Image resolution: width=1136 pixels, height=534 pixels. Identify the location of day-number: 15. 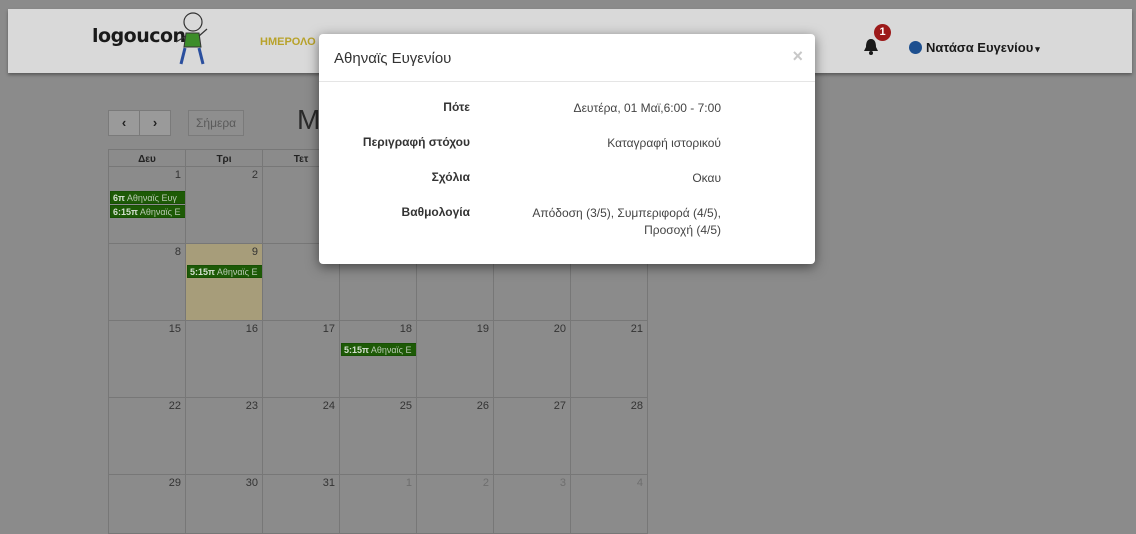
(174, 329).